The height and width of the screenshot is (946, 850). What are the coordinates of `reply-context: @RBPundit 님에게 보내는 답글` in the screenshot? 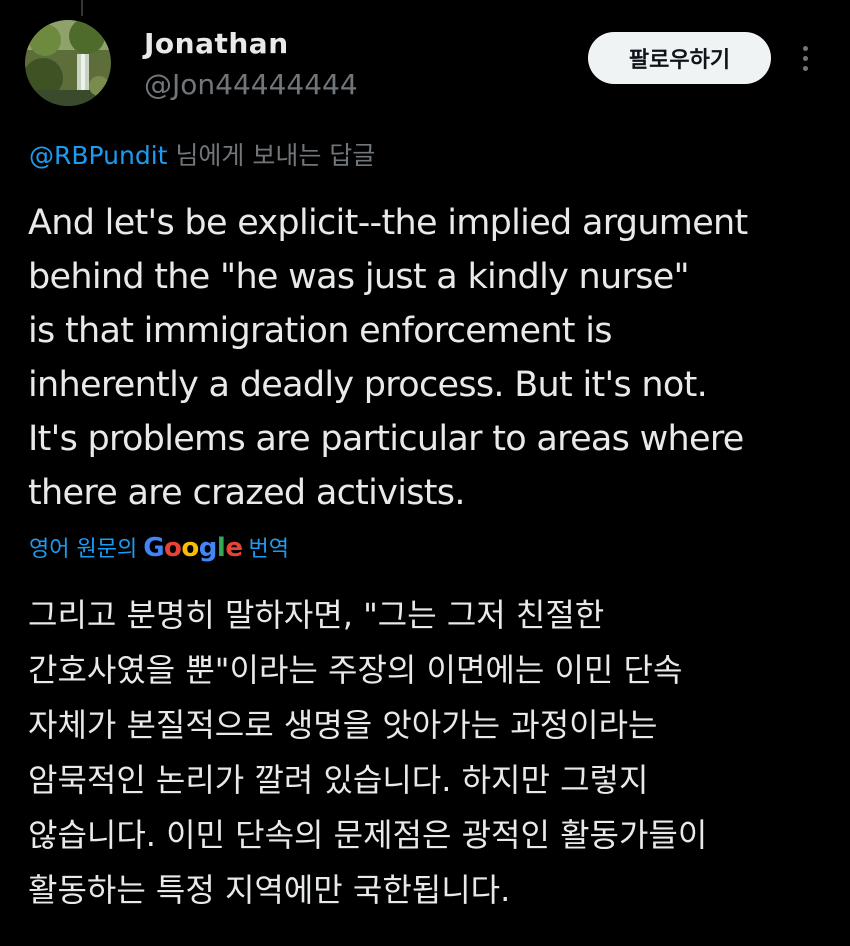 It's located at (202, 154).